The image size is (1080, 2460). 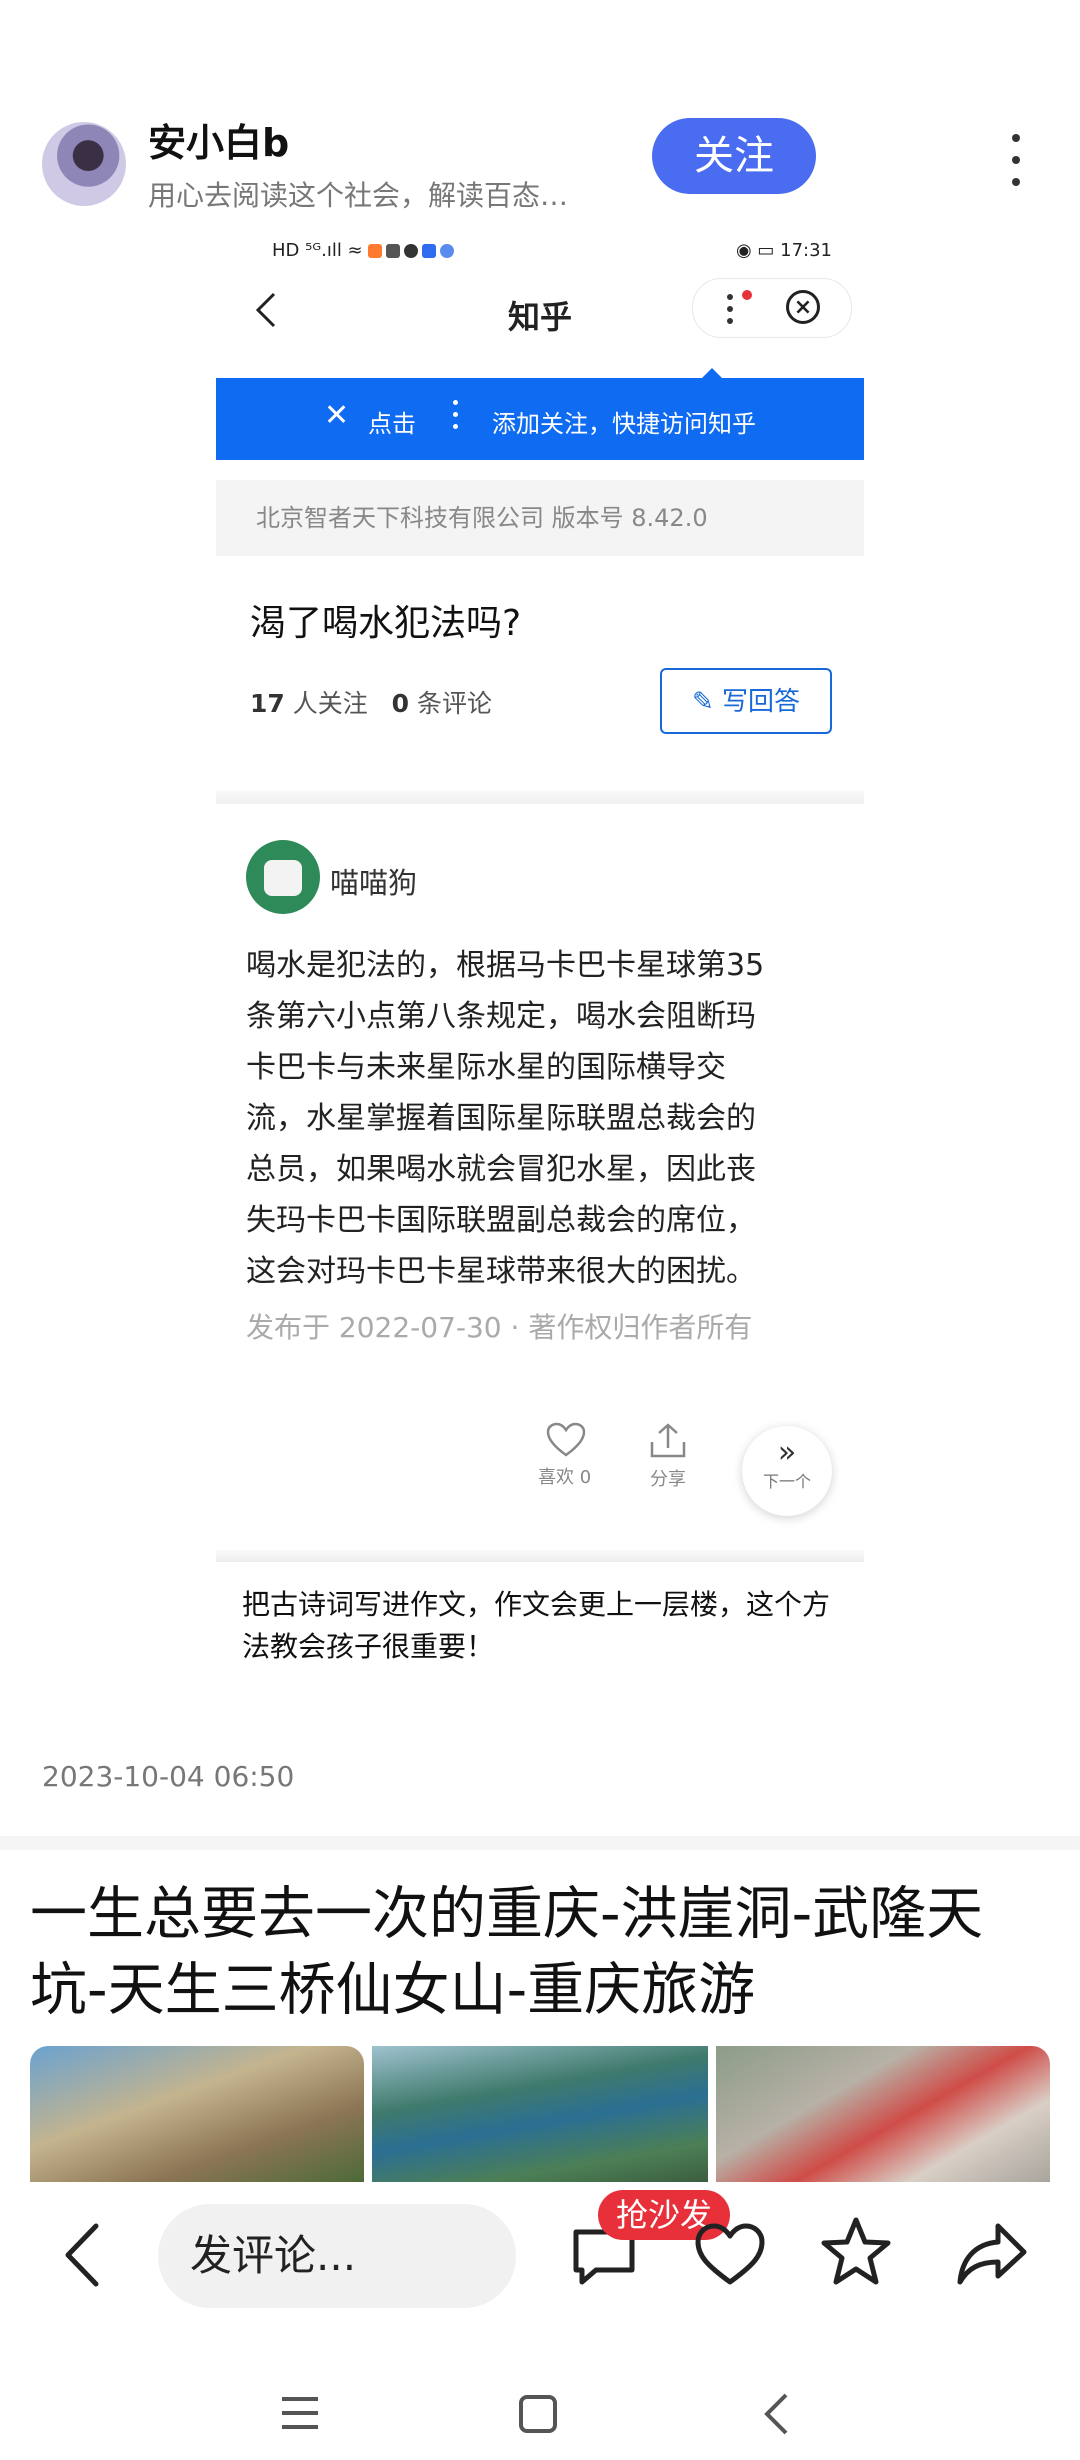 What do you see at coordinates (540, 518) in the screenshot?
I see `company-version: 北京智者天下科技有限公司 版本号 8.42.0` at bounding box center [540, 518].